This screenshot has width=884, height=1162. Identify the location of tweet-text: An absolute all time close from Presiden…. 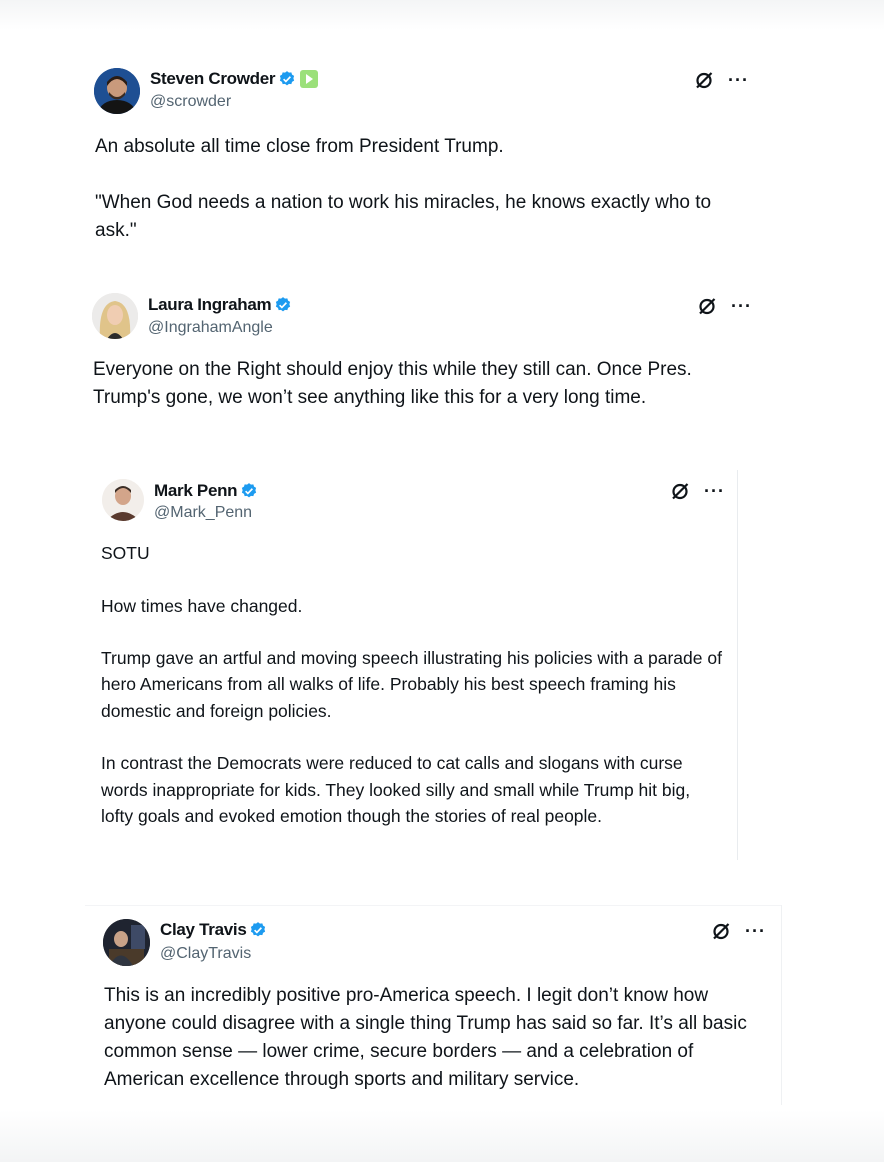
(403, 188).